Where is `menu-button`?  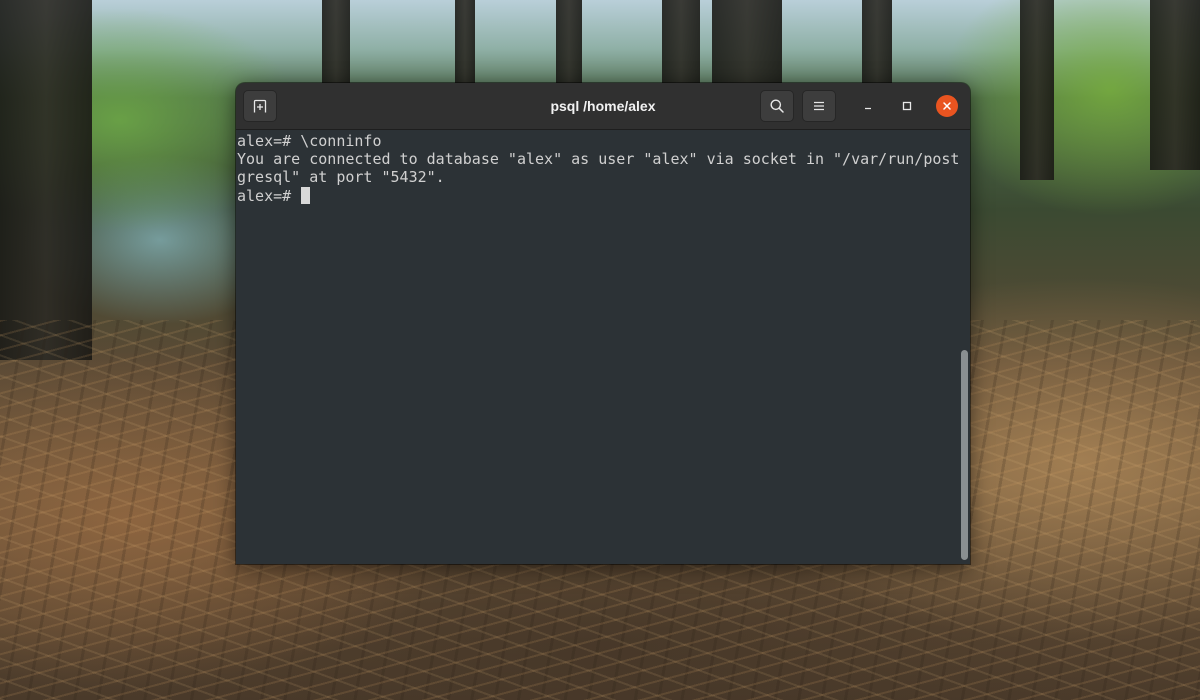
menu-button is located at coordinates (819, 106).